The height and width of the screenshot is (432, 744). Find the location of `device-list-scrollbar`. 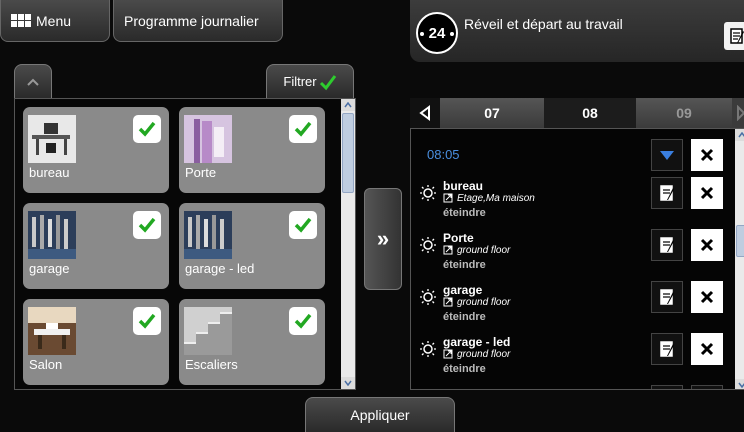

device-list-scrollbar is located at coordinates (348, 244).